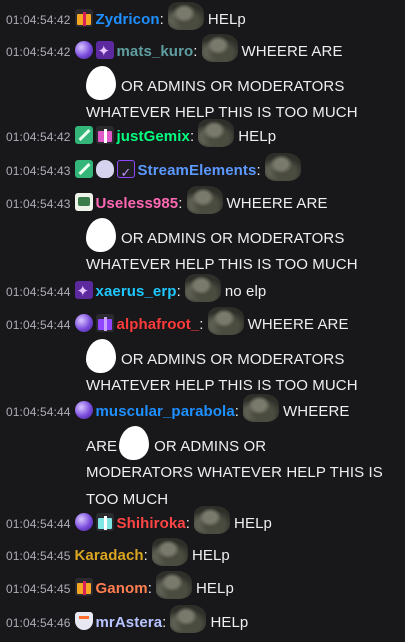  I want to click on message-text: no elp, so click(245, 291).